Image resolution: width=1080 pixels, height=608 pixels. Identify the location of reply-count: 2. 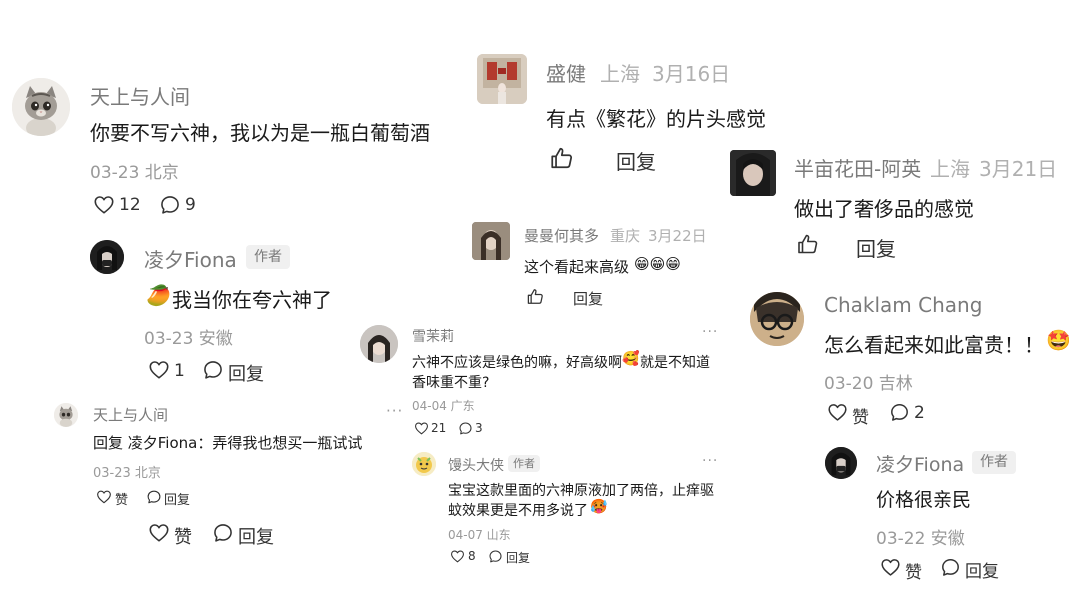
(919, 413).